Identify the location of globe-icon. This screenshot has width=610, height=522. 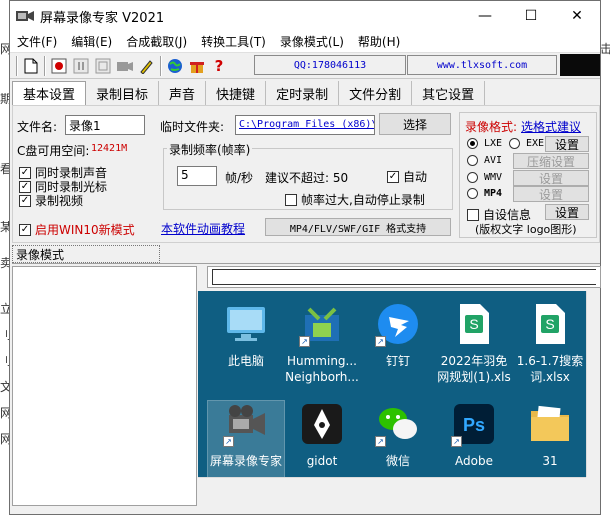
(175, 66).